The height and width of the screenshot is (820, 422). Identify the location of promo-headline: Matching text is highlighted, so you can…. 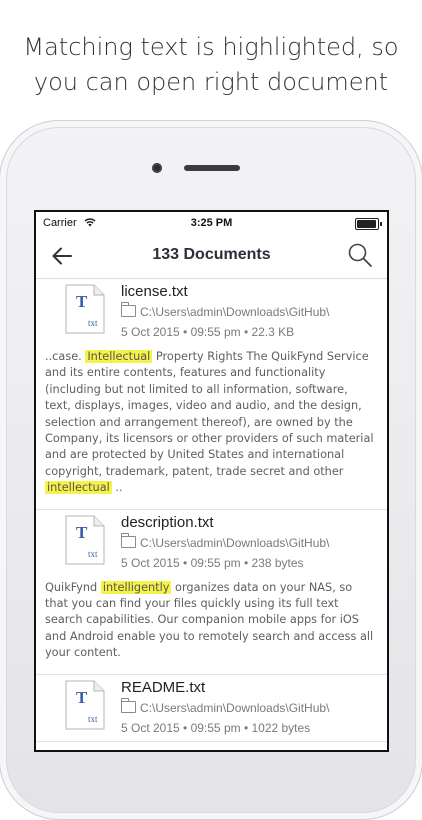
(211, 65).